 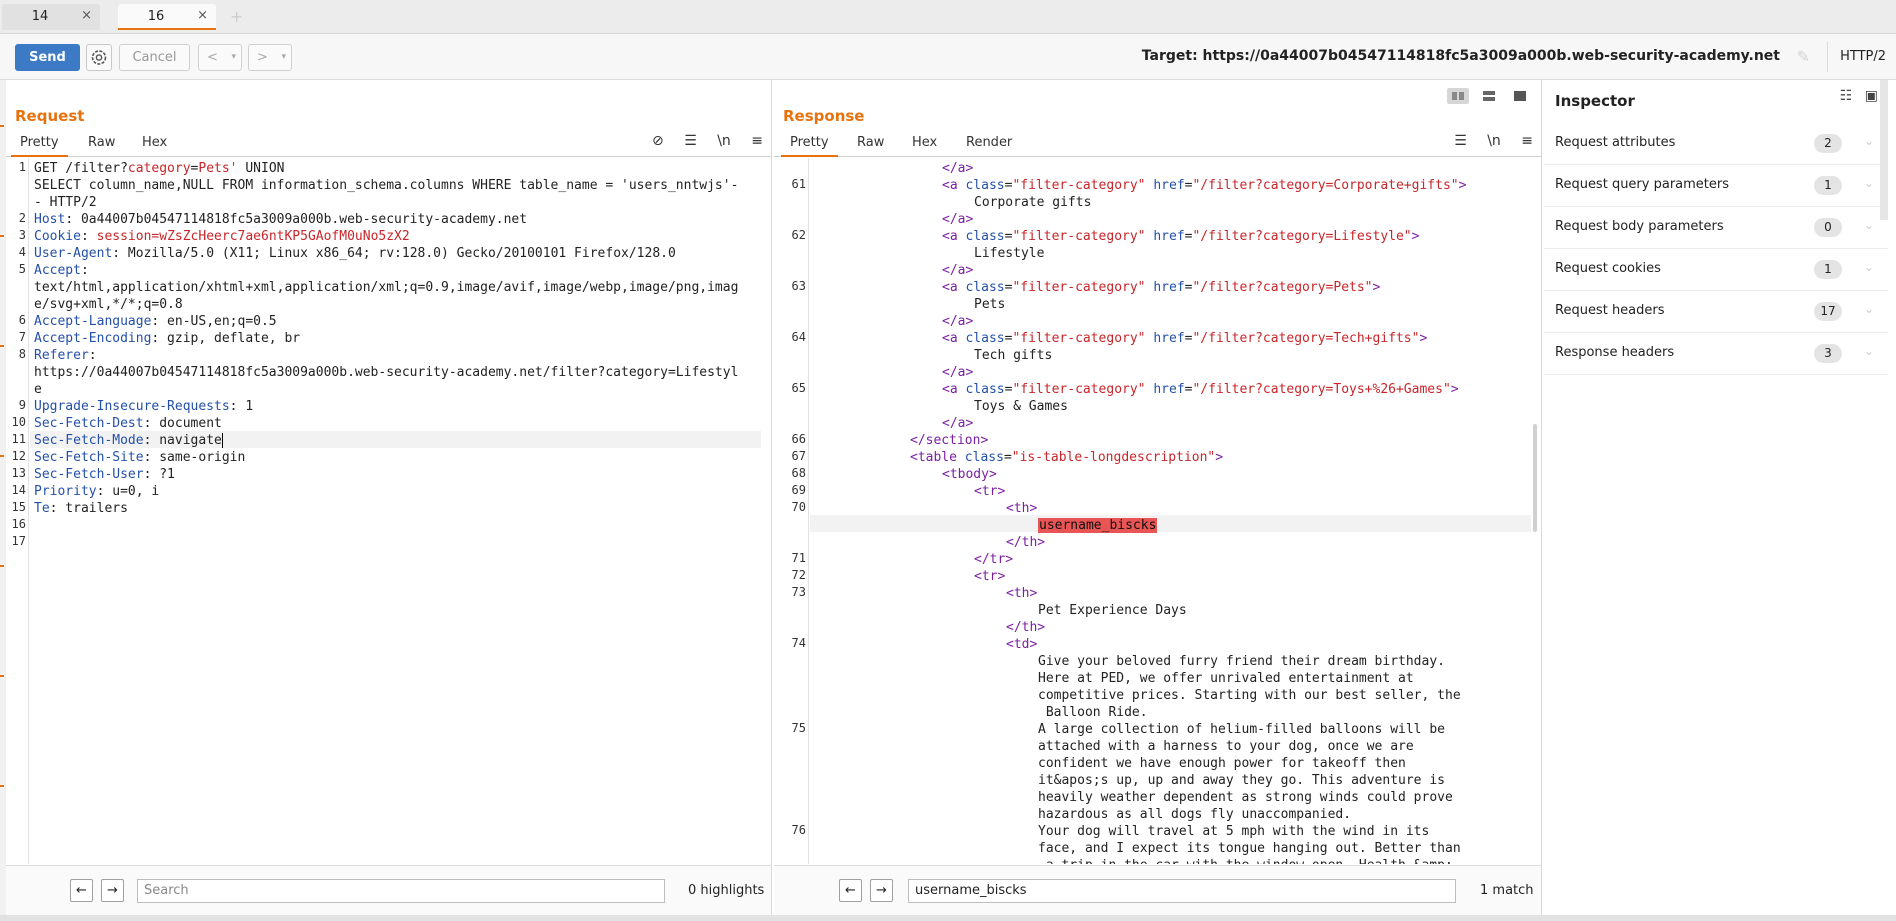 What do you see at coordinates (108, 304) in the screenshot?
I see `code-line: e/svg+xml,*/*;q=0.8` at bounding box center [108, 304].